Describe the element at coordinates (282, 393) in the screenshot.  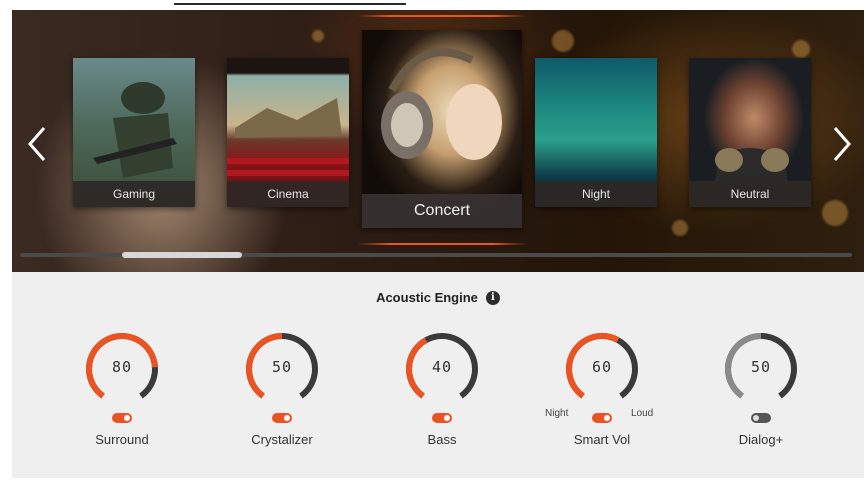
I see `knob-crystalizer: 50 Crystalizer` at that location.